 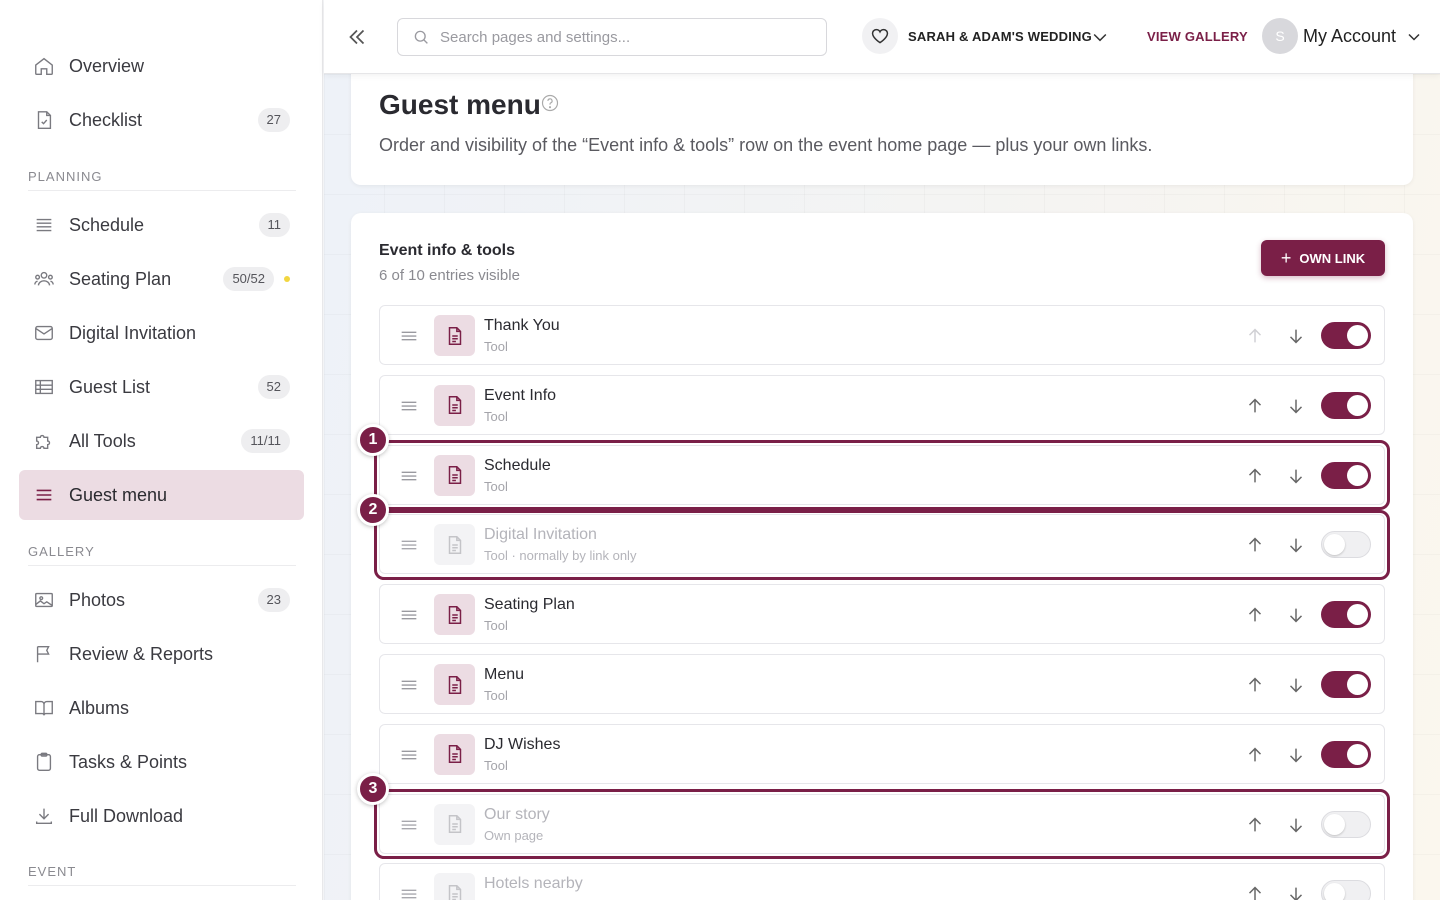 I want to click on heart-icon, so click(x=880, y=36).